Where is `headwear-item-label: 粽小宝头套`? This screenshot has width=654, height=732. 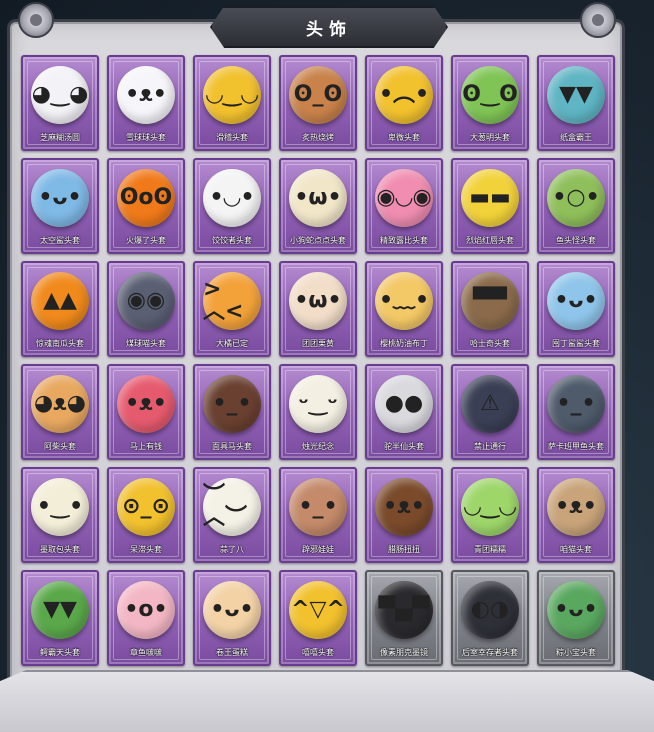 headwear-item-label: 粽小宝头套 is located at coordinates (576, 652).